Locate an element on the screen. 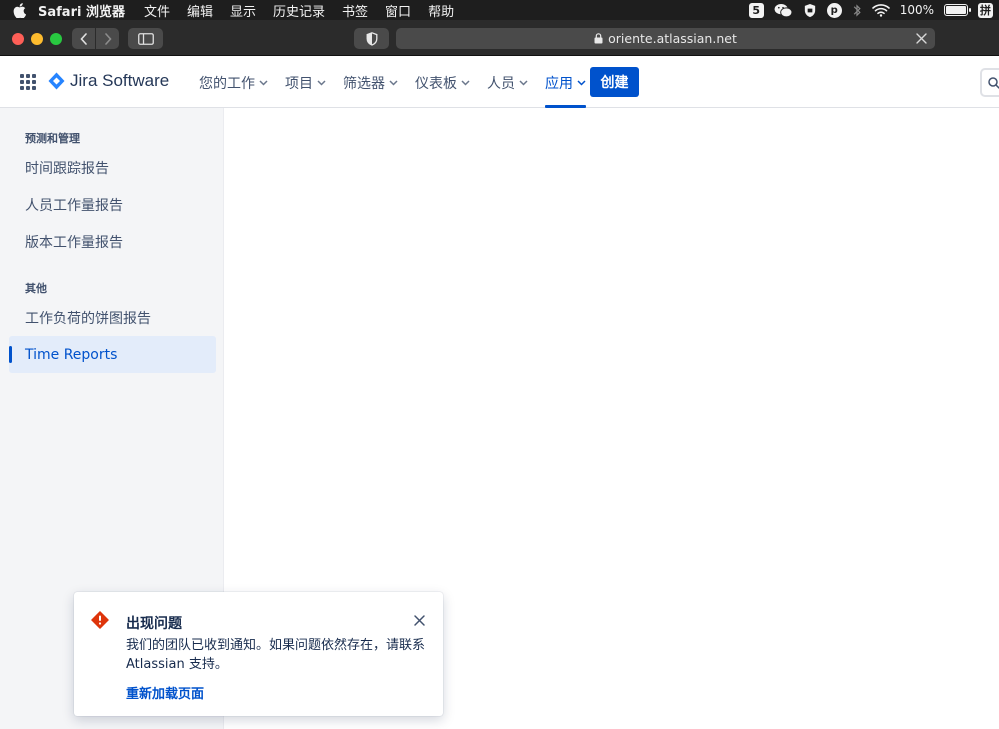  sidebar-toggle-button is located at coordinates (145, 38).